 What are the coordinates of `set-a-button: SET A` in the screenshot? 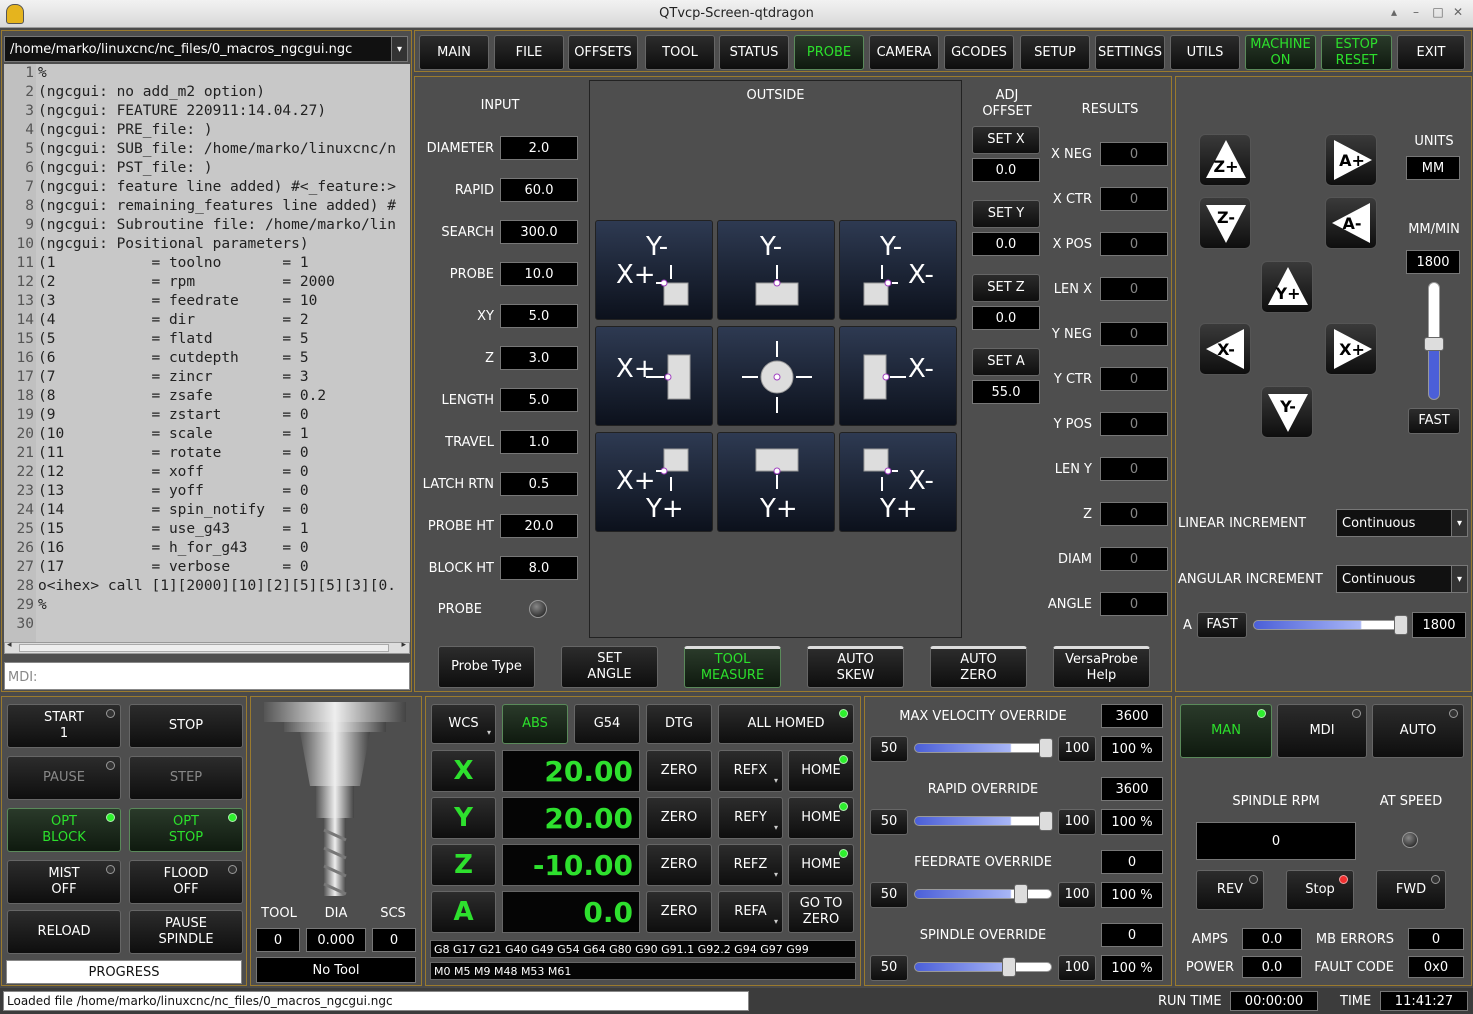 It's located at (1006, 362).